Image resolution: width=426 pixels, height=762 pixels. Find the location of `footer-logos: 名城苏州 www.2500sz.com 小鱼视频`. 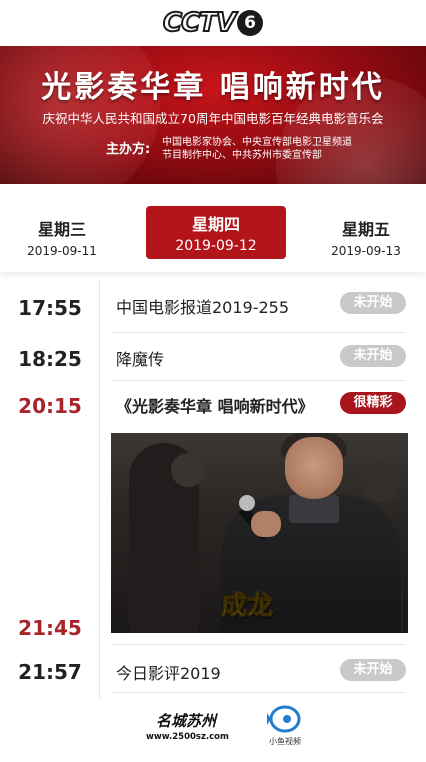

footer-logos: 名城苏州 www.2500sz.com 小鱼视频 is located at coordinates (213, 729).